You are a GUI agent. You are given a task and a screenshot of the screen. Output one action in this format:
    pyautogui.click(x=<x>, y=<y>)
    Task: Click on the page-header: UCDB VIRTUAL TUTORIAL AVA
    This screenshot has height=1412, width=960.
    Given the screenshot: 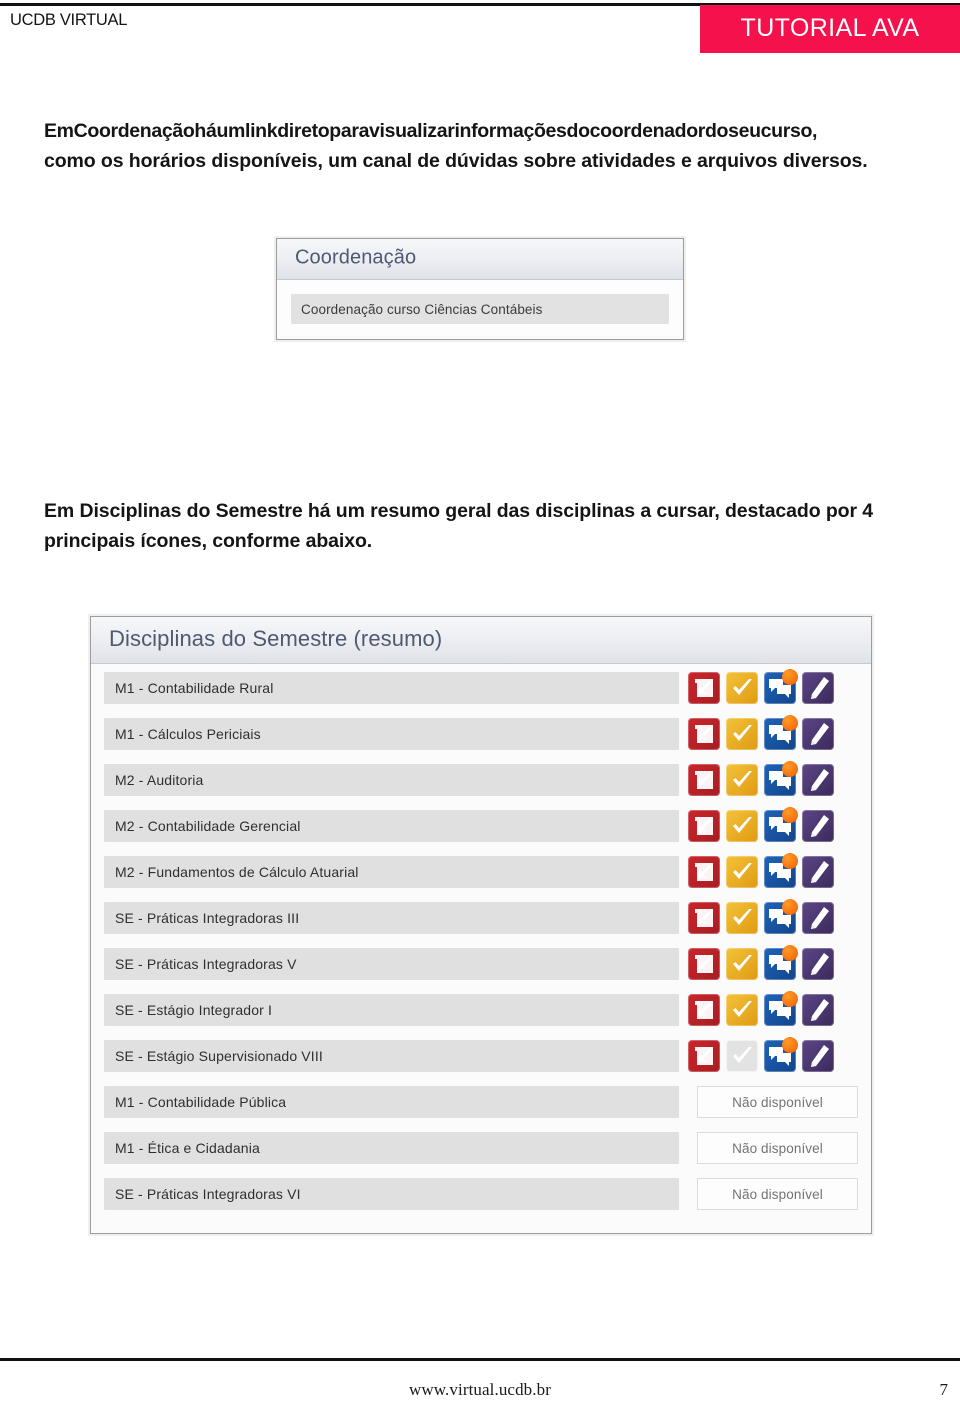 What is the action you would take?
    pyautogui.click(x=480, y=28)
    